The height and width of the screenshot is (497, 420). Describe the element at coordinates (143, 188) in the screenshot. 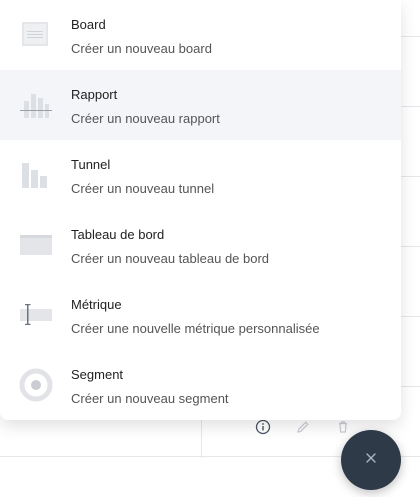

I see `menu-item-description: Créer un nouveau tunnel` at that location.